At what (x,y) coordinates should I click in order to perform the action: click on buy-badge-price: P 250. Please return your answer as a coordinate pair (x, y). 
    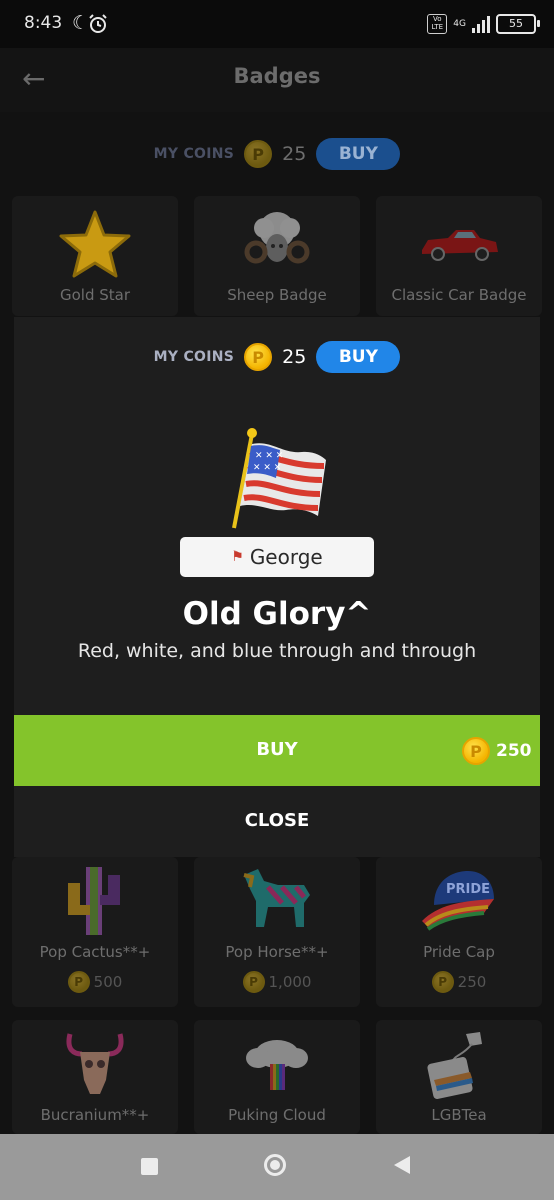
    Looking at the image, I should click on (497, 751).